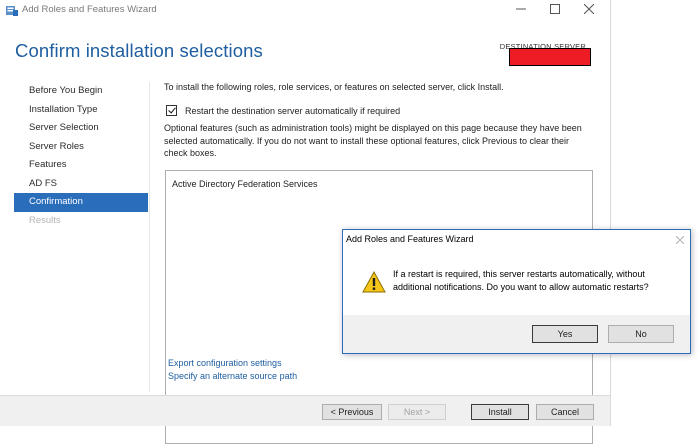 This screenshot has width=700, height=444. Describe the element at coordinates (171, 110) in the screenshot. I see `restart-checkbox` at that location.